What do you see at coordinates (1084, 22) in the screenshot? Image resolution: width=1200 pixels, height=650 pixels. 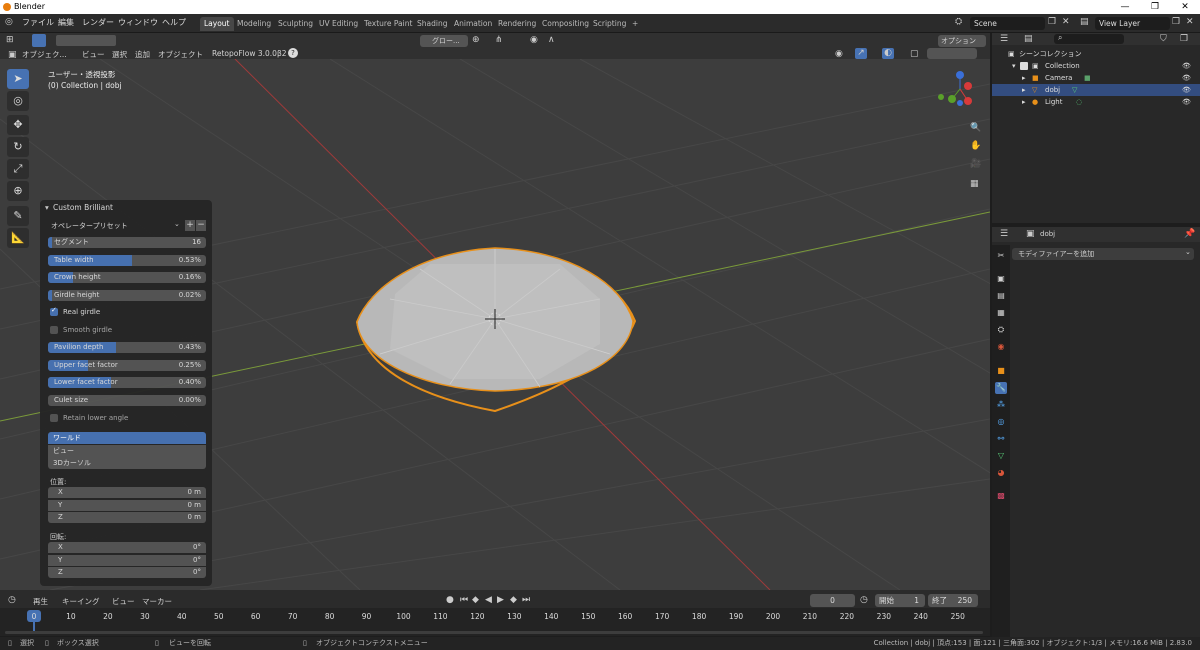 I see `view-layer-icon: ▤` at bounding box center [1084, 22].